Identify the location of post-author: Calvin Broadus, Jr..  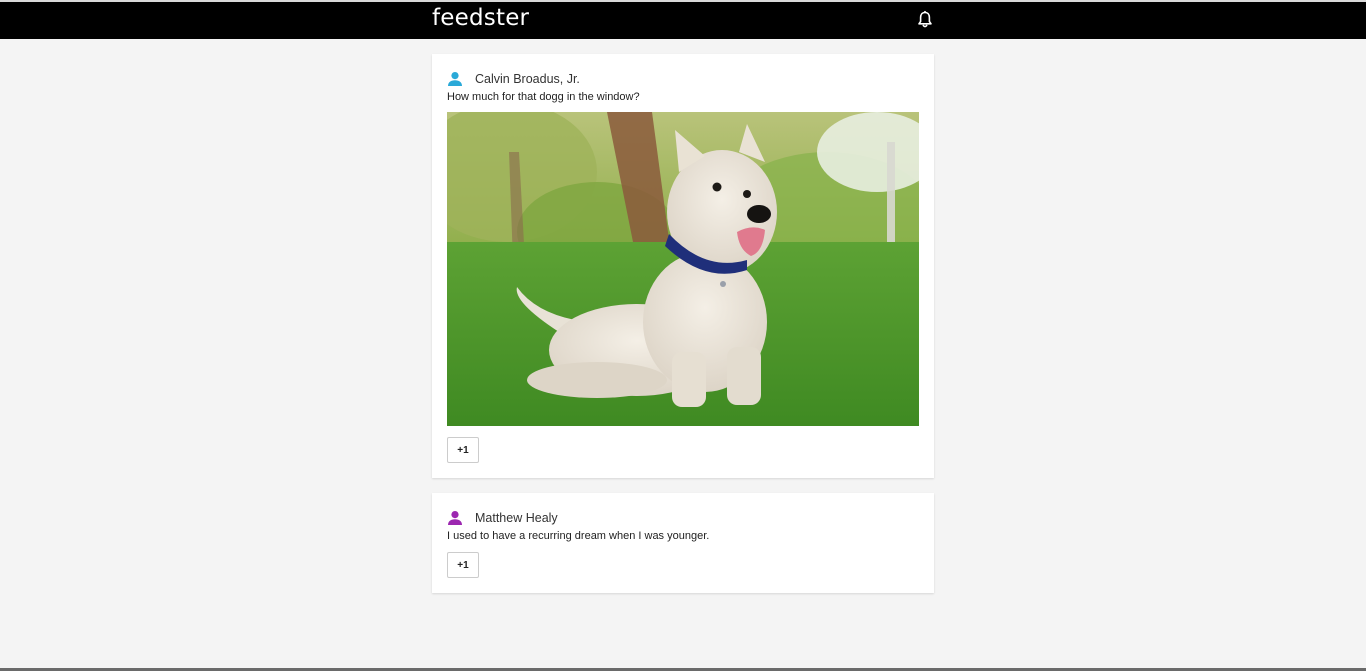
(513, 79).